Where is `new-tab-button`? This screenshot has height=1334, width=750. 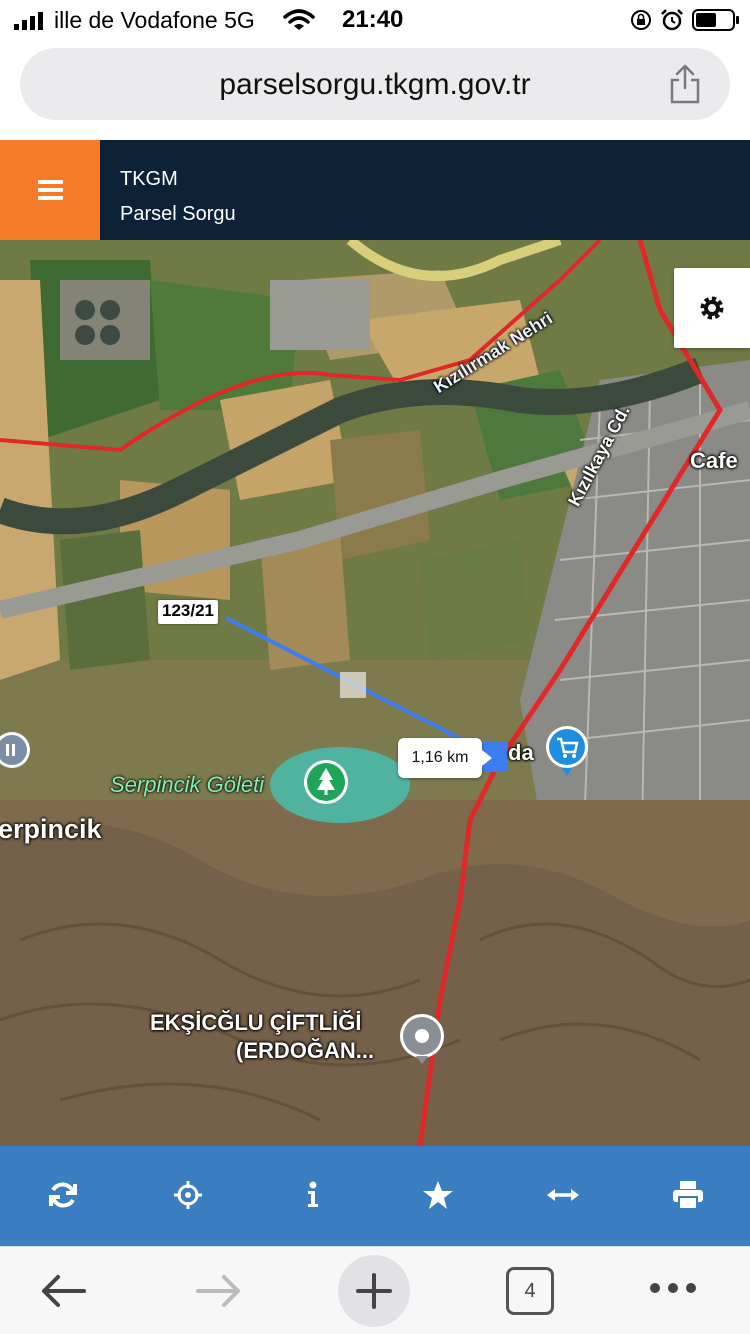 new-tab-button is located at coordinates (374, 1291).